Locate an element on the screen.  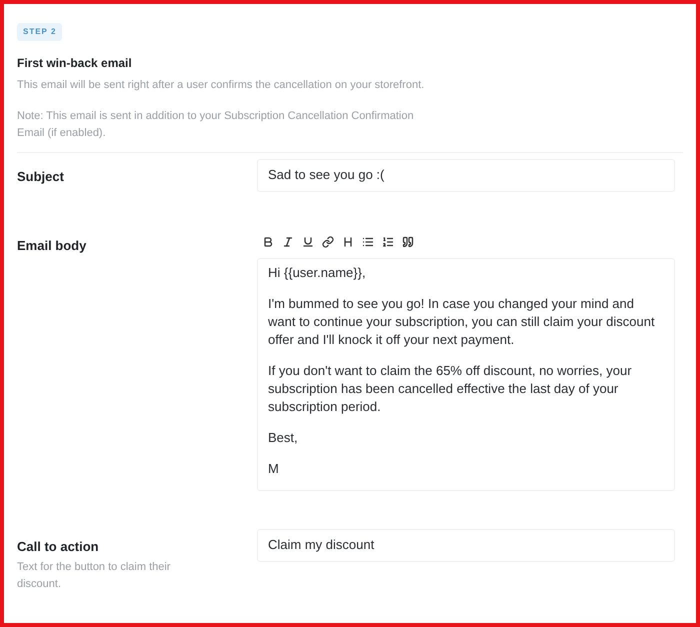
field-label: Subject is located at coordinates (41, 177).